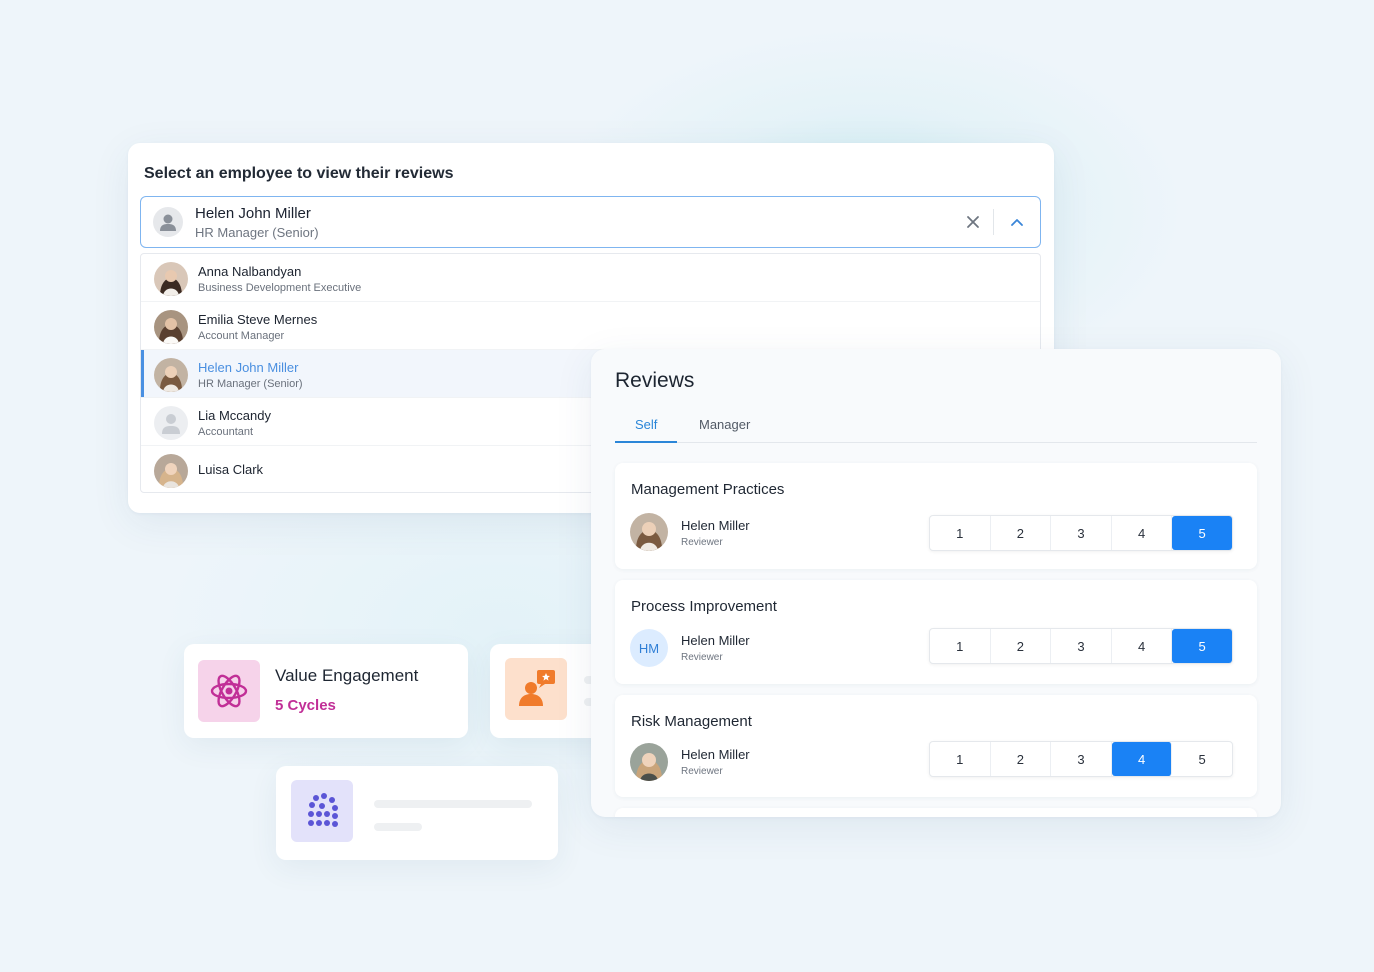 This screenshot has width=1374, height=972. I want to click on tab-self: Self, so click(646, 424).